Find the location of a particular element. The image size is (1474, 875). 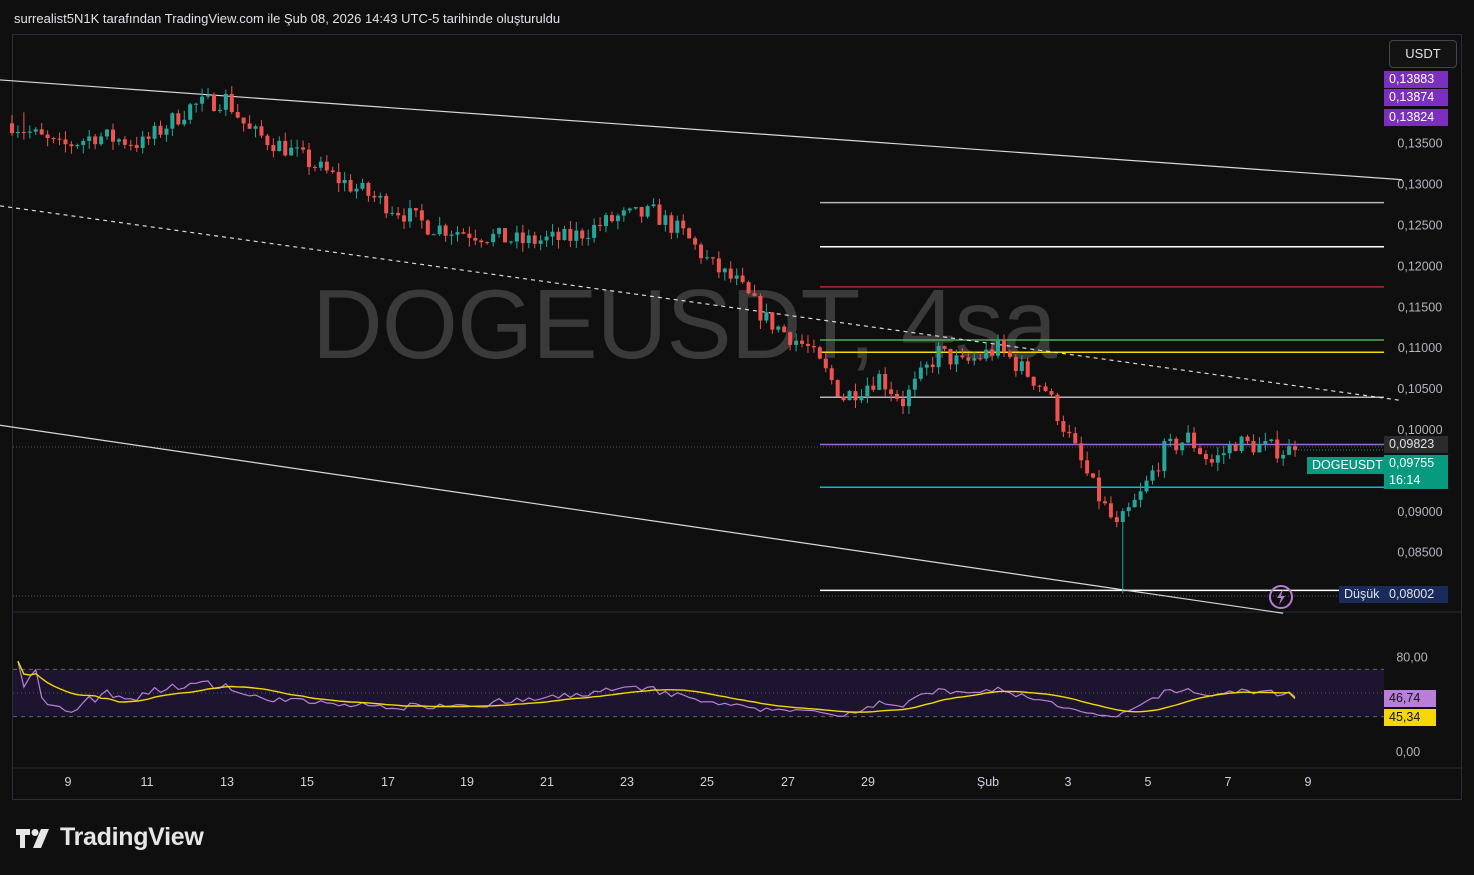

time-axis-tick: 23 is located at coordinates (627, 782).